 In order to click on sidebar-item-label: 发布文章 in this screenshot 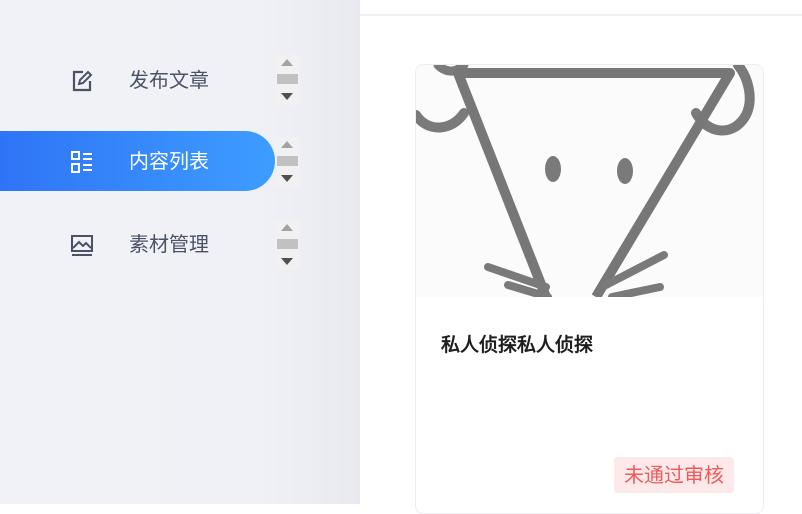, I will do `click(169, 80)`.